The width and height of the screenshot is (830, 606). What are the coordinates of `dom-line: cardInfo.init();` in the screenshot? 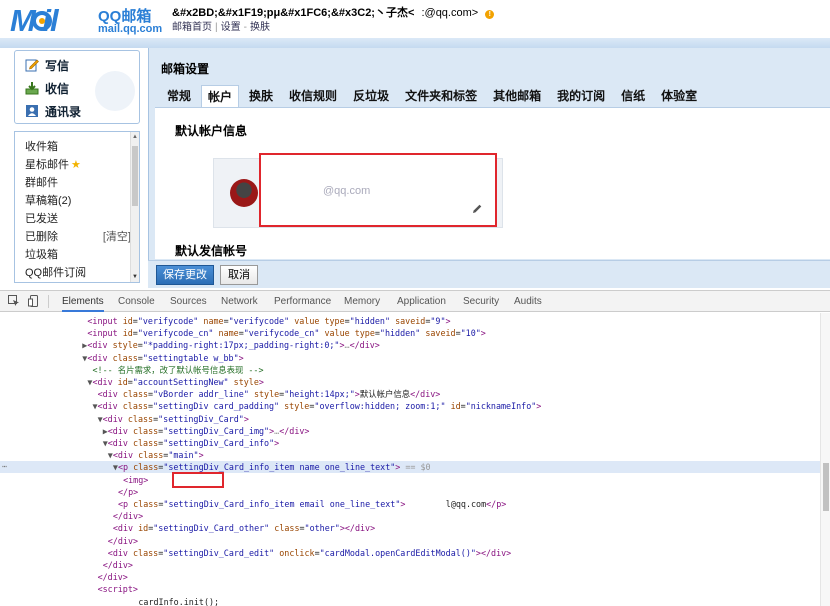 It's located at (410, 601).